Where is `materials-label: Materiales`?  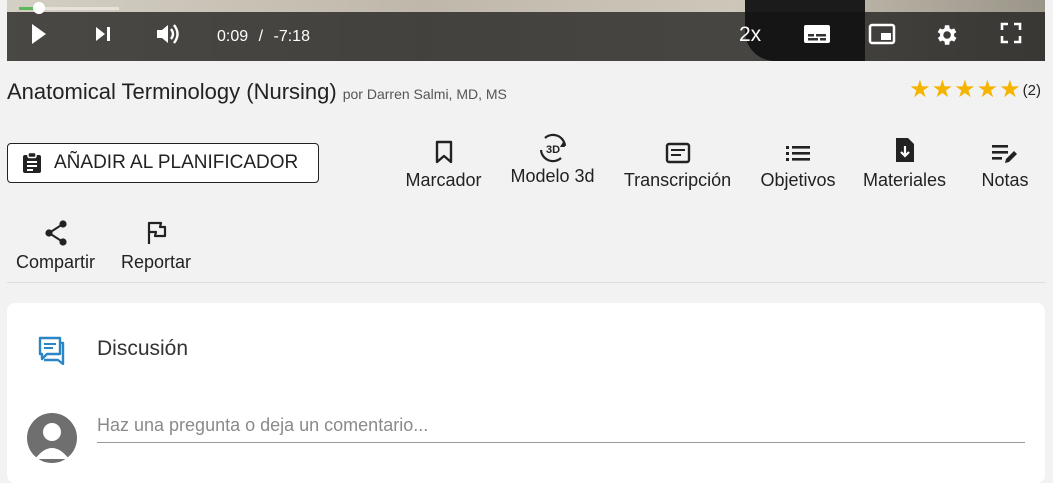
materials-label: Materiales is located at coordinates (904, 180).